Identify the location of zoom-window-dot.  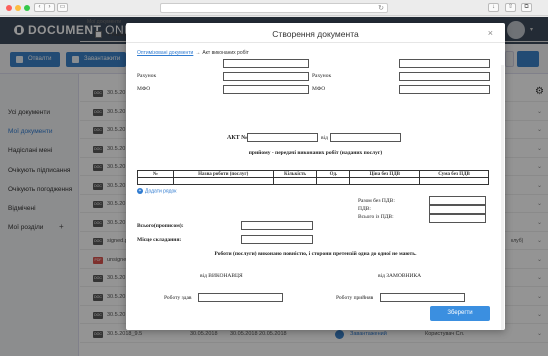
(27, 8).